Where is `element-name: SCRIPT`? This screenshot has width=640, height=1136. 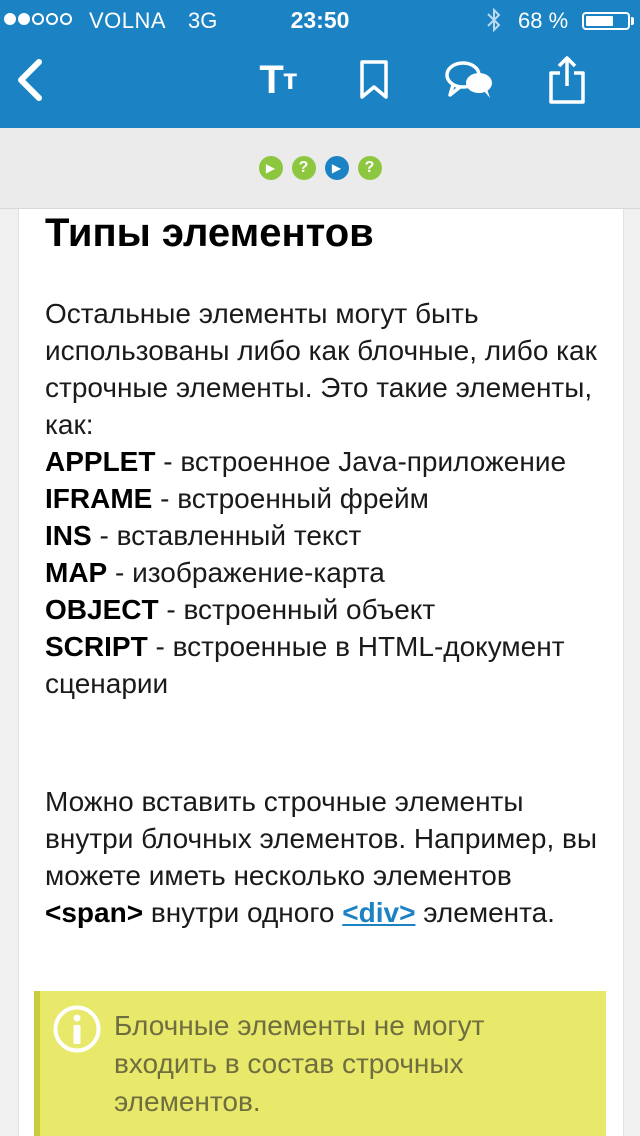
element-name: SCRIPT is located at coordinates (96, 646).